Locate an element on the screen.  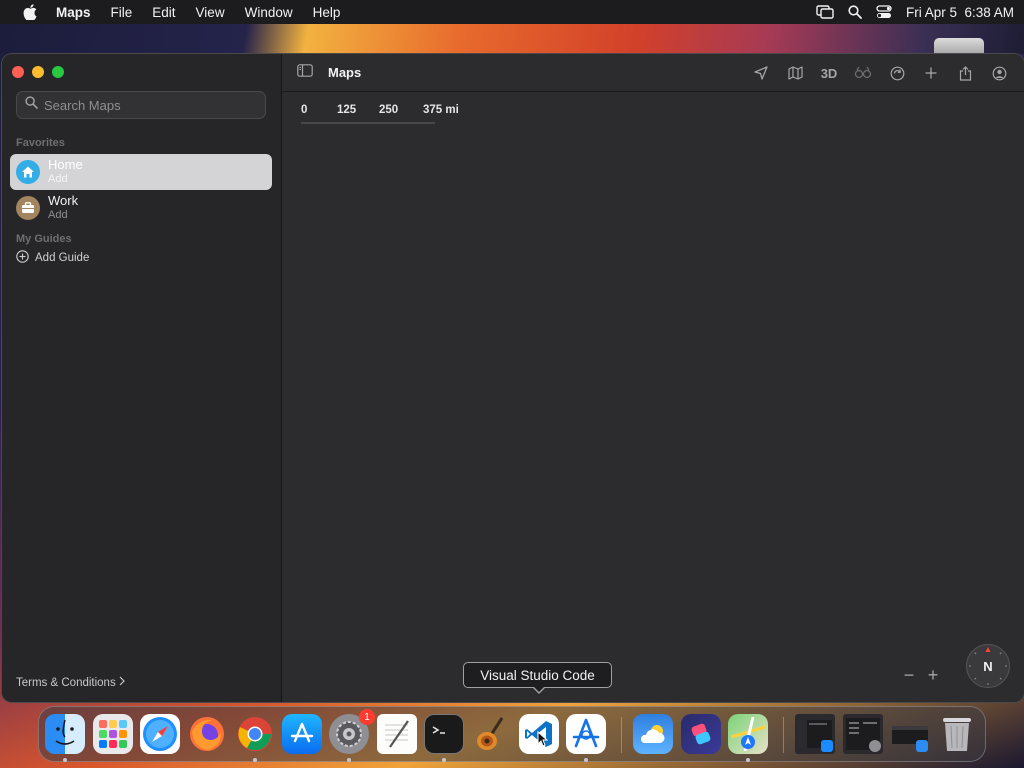
window-controls is located at coordinates (38, 72).